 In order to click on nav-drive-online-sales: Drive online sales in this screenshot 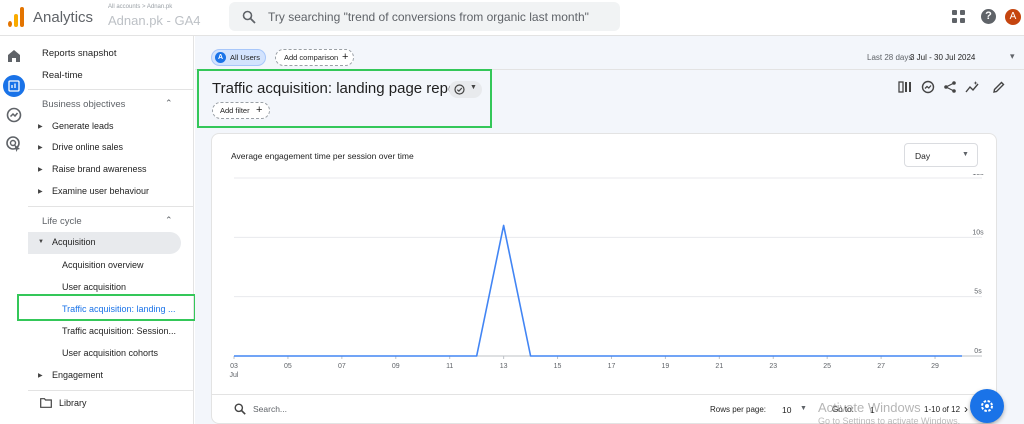, I will do `click(87, 147)`.